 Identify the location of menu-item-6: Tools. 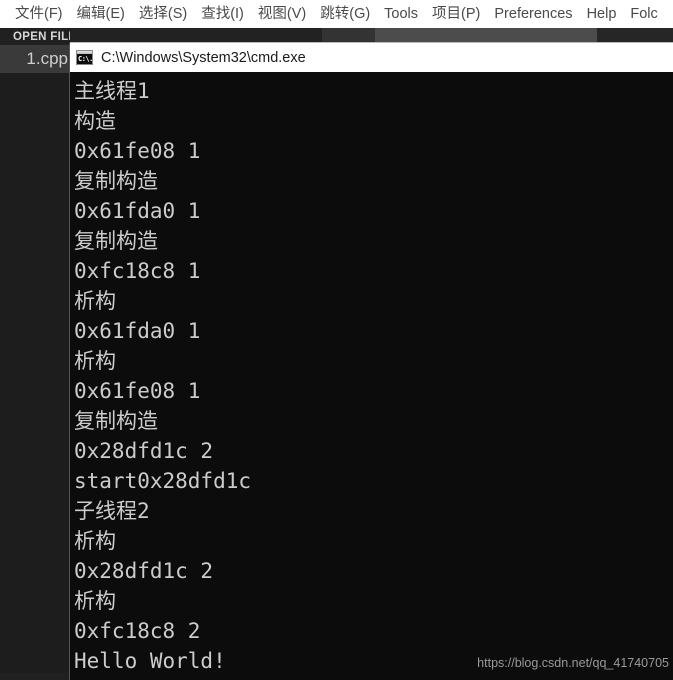
(401, 14).